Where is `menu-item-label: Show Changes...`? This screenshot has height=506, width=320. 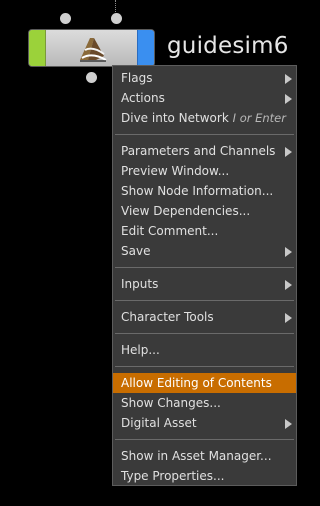
menu-item-label: Show Changes... is located at coordinates (171, 403).